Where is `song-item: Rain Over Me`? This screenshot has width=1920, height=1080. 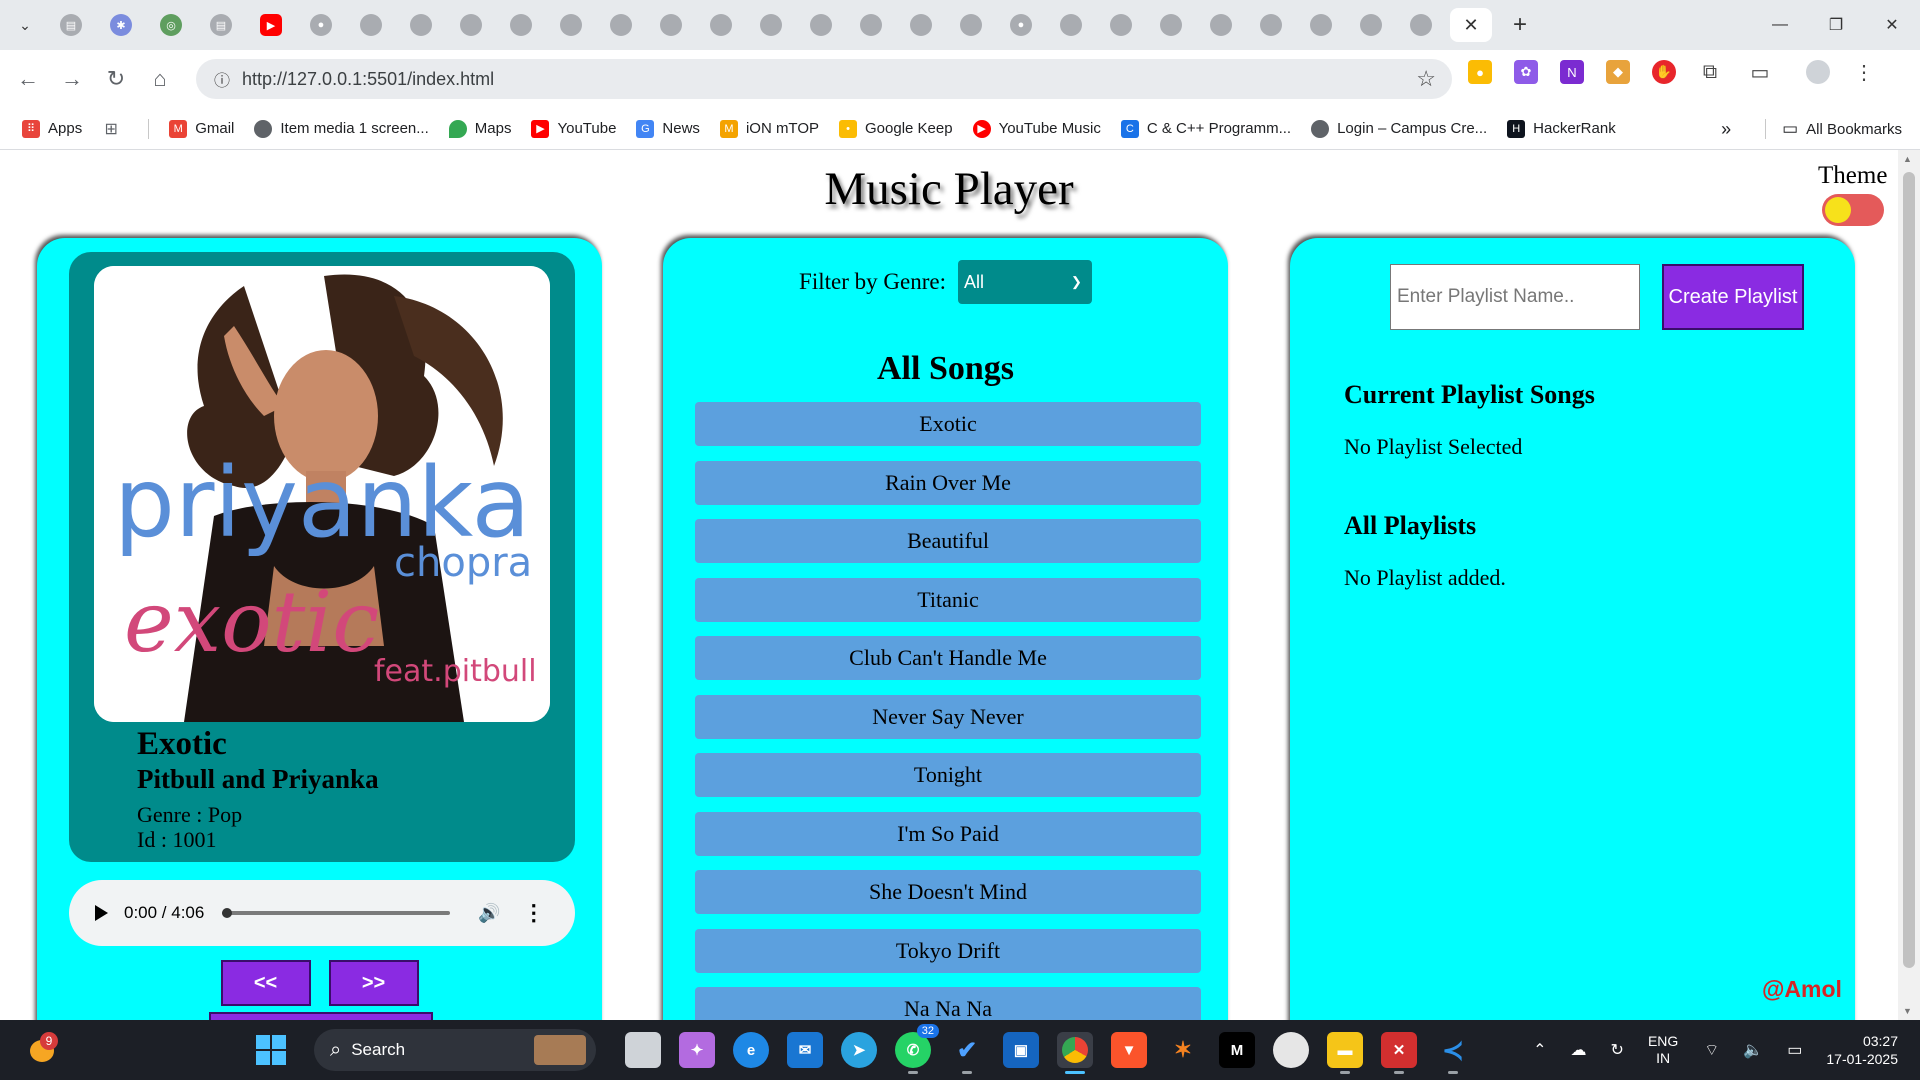 song-item: Rain Over Me is located at coordinates (948, 482).